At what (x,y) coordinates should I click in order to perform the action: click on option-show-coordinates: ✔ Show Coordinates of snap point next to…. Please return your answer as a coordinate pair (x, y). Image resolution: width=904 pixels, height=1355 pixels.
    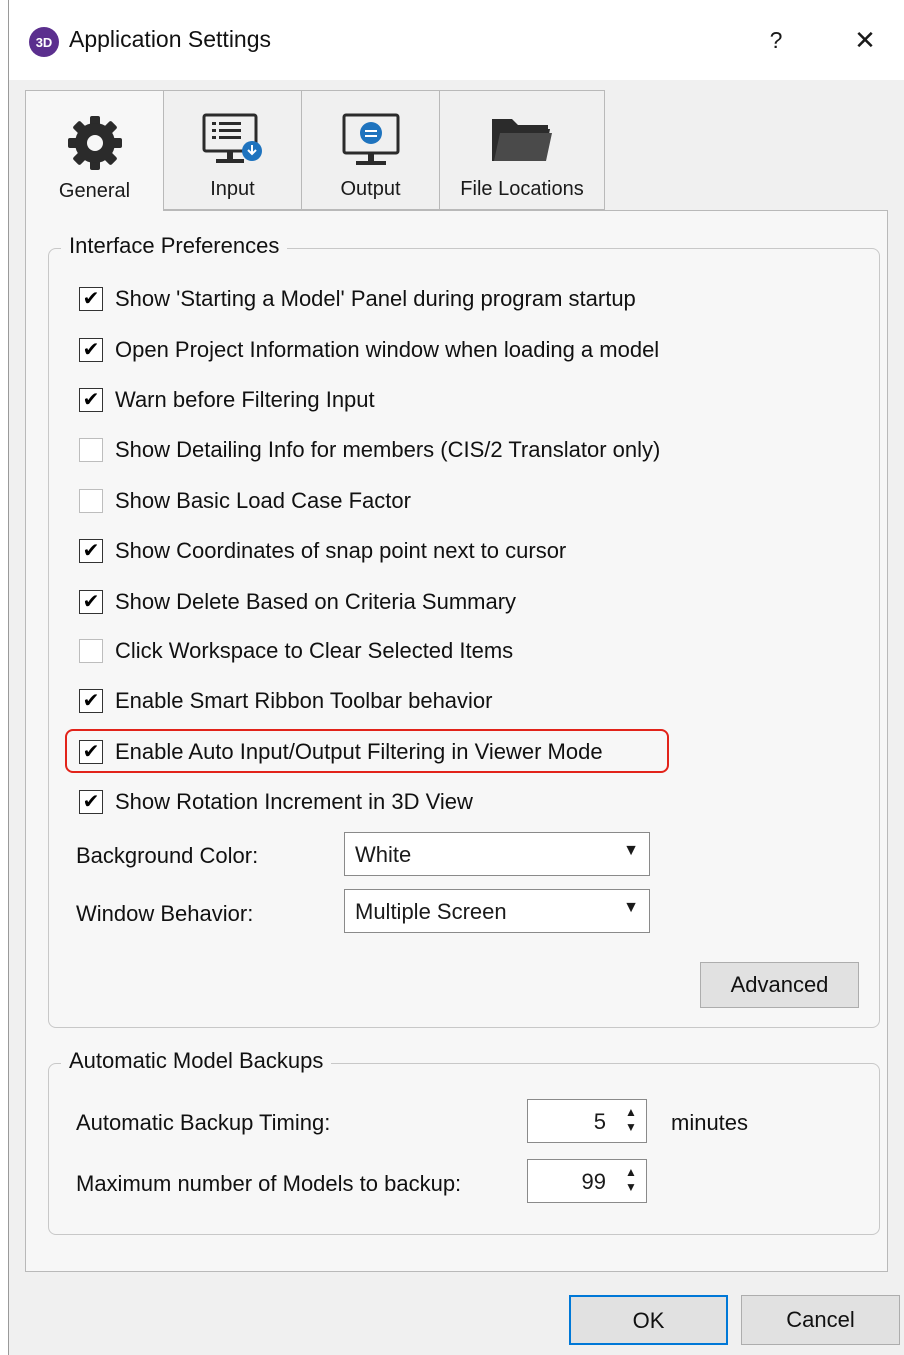
    Looking at the image, I should click on (322, 551).